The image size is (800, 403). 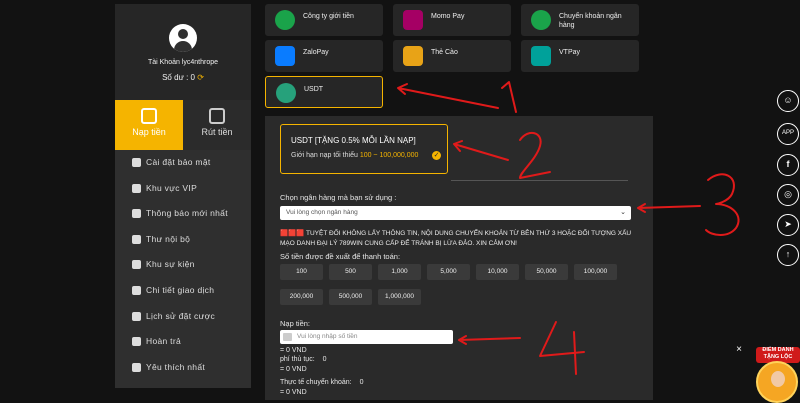 I want to click on facebook-label: f, so click(x=788, y=164).